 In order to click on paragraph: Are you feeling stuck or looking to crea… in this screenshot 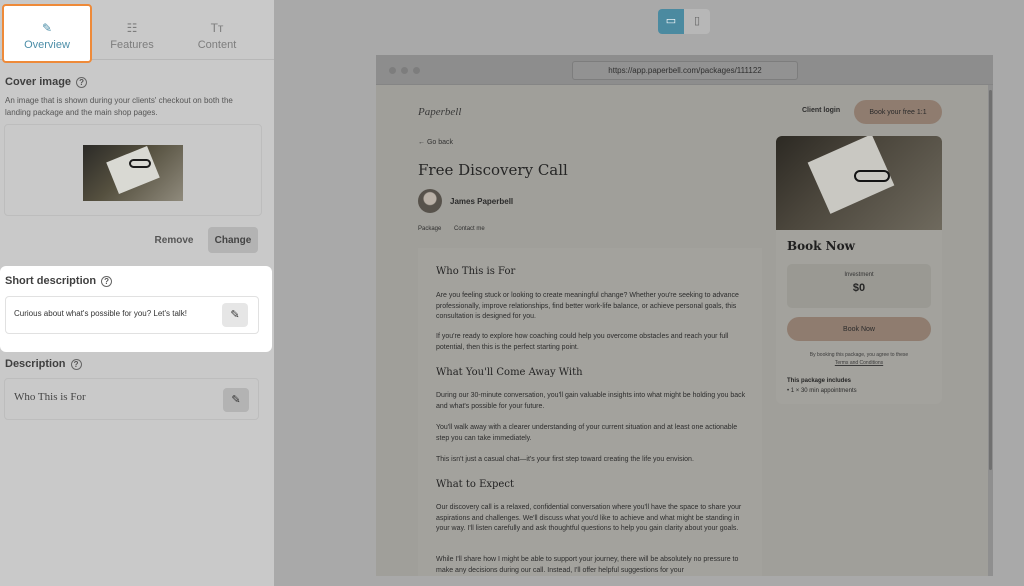, I will do `click(587, 306)`.